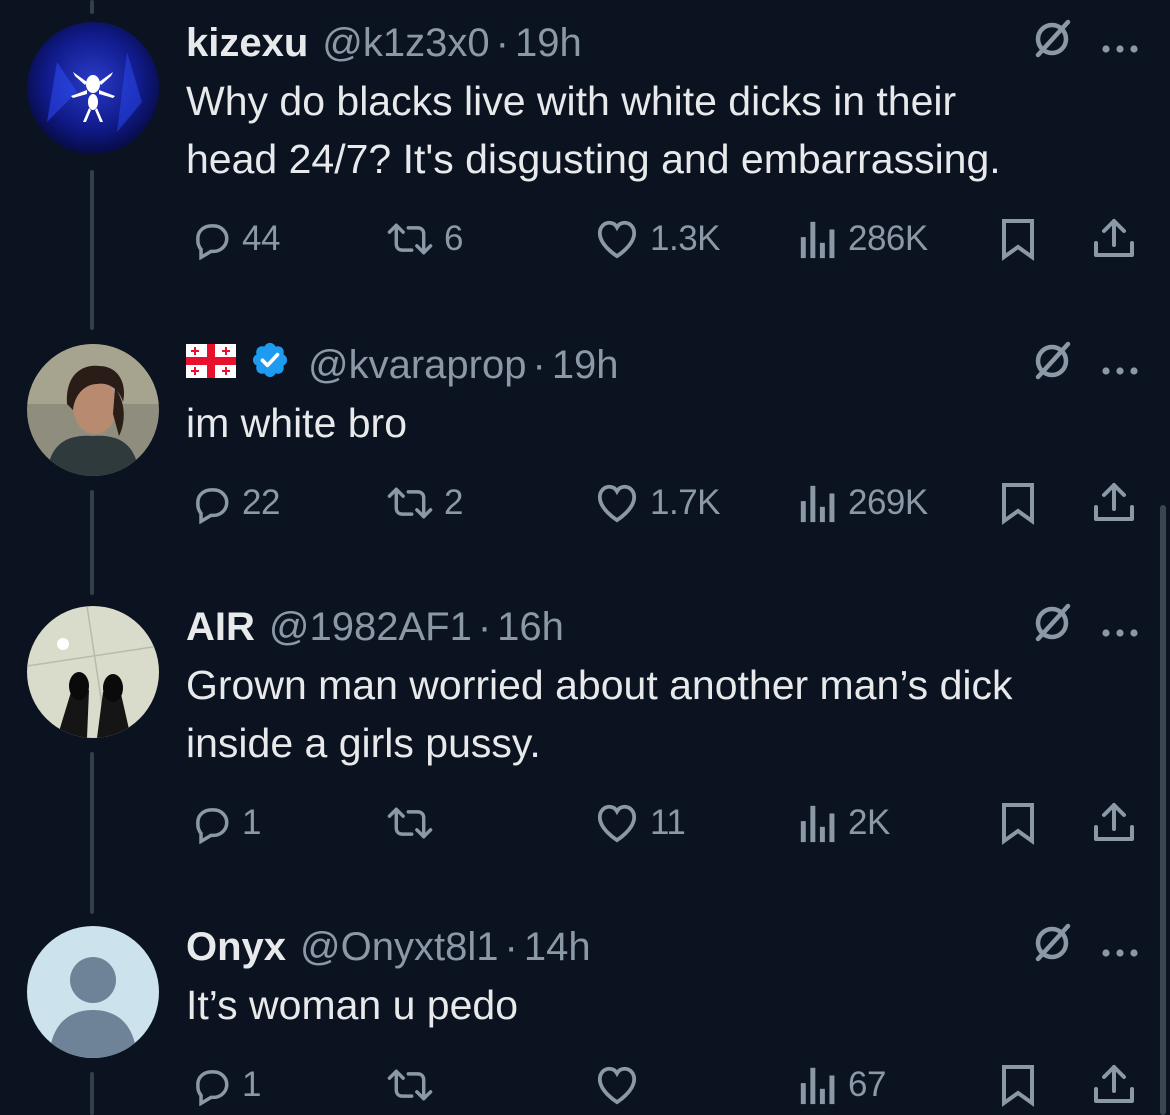  What do you see at coordinates (863, 239) in the screenshot?
I see `views-button: 286K` at bounding box center [863, 239].